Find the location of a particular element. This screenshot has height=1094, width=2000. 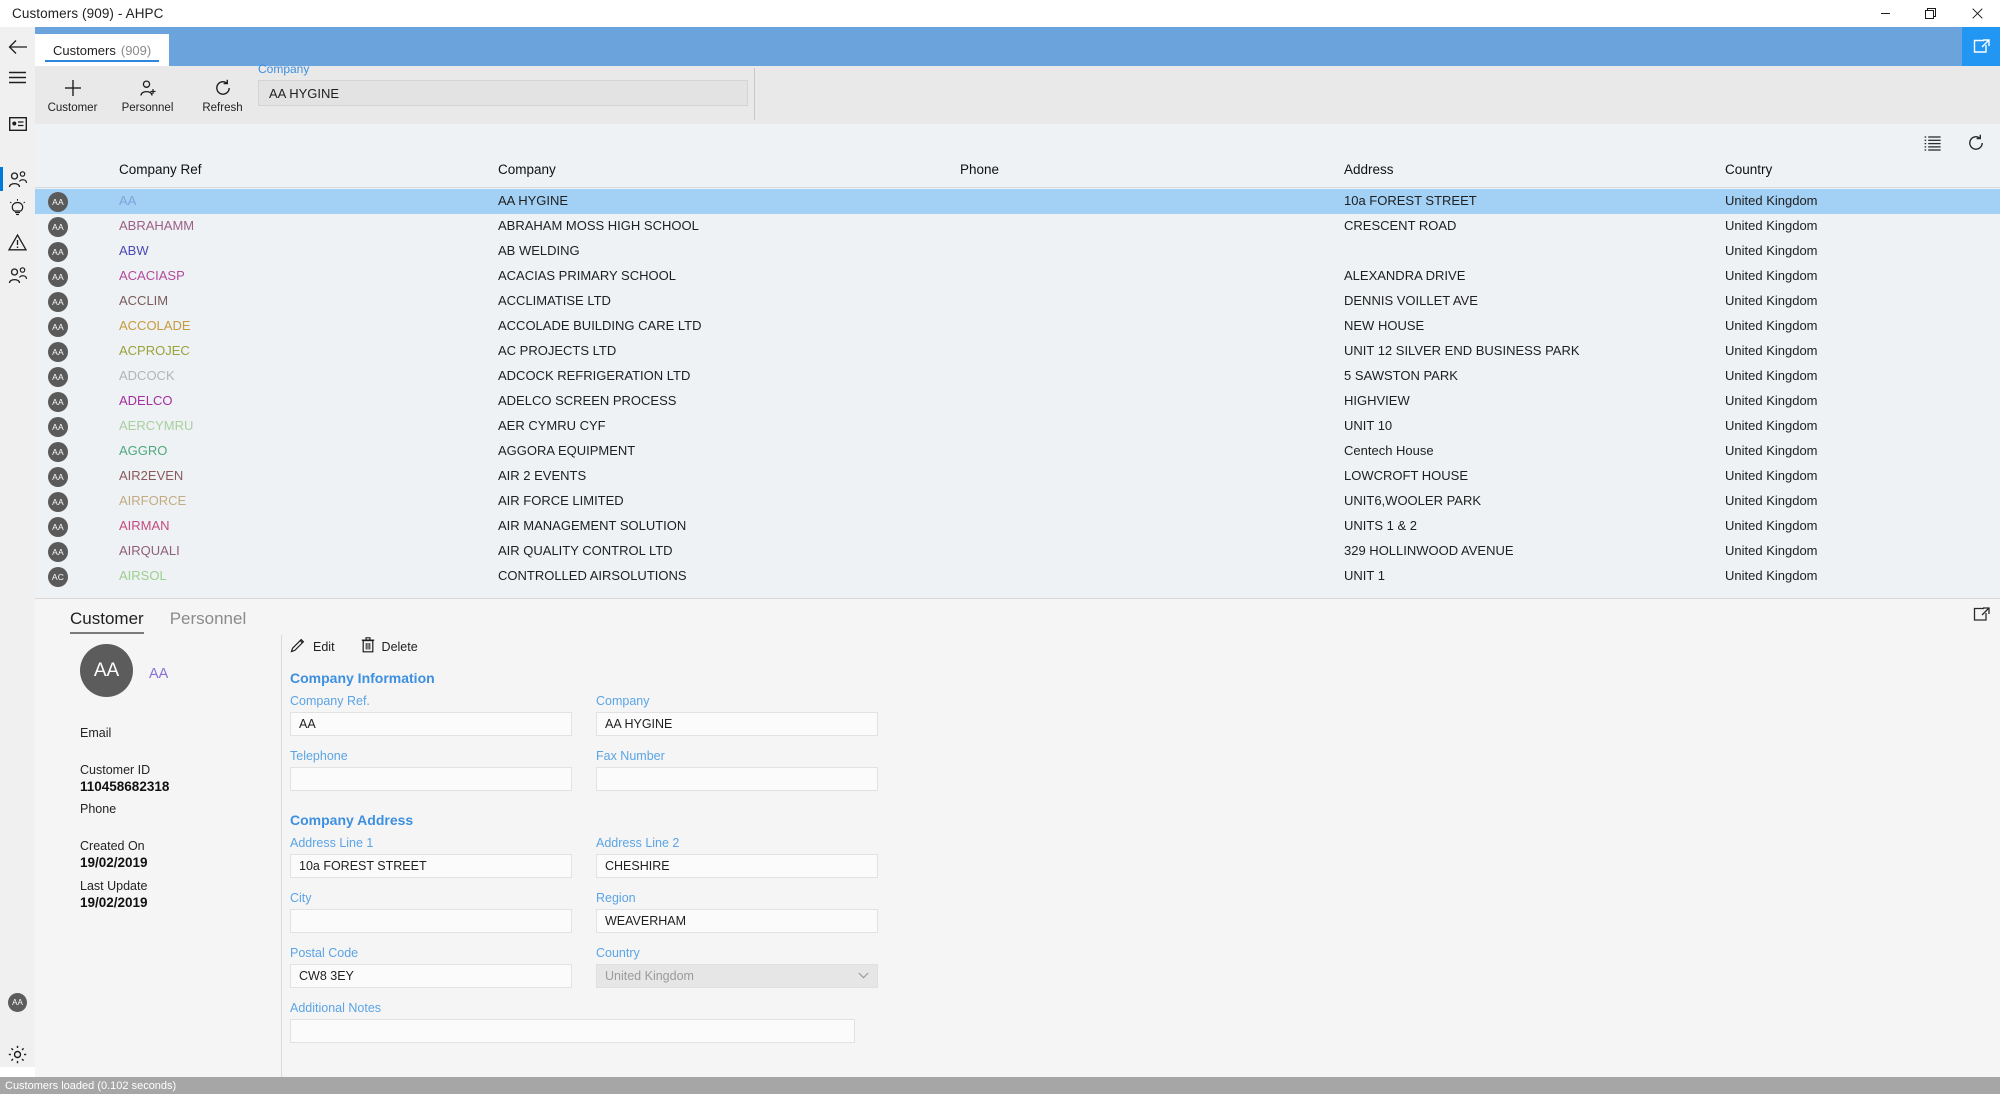

edit-button: Edit is located at coordinates (312, 646).